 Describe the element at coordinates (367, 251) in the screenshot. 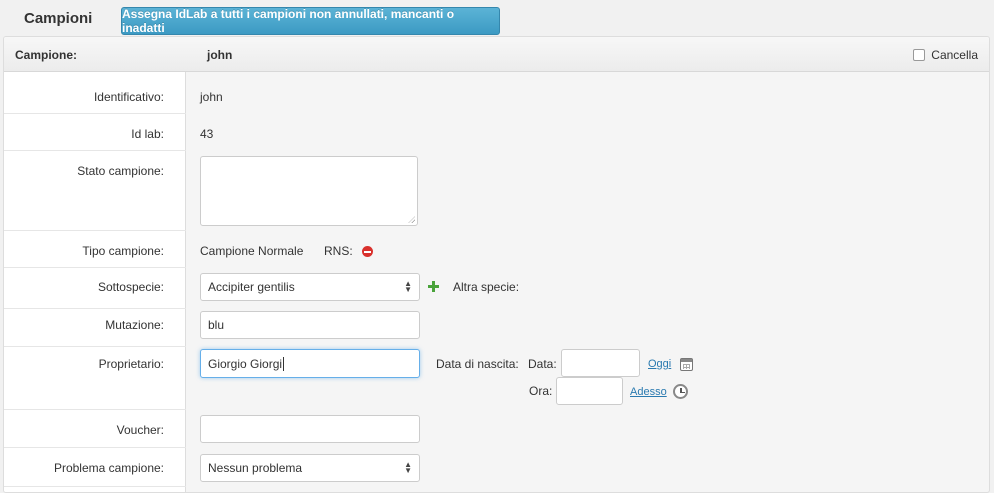

I see `minus-circle-icon` at that location.